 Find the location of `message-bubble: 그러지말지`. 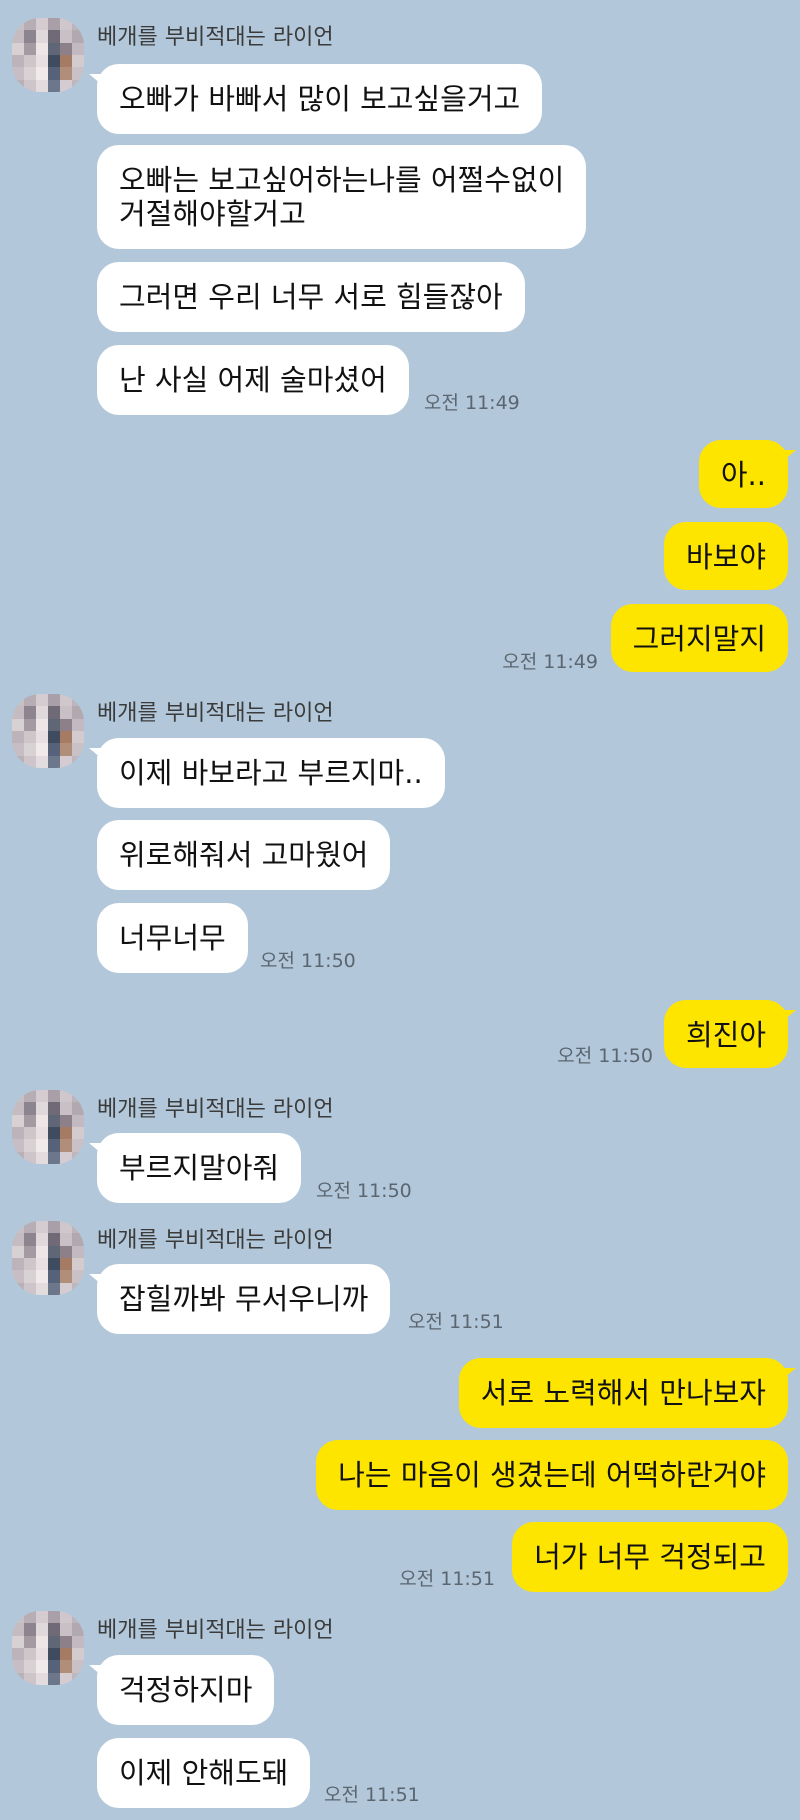

message-bubble: 그러지말지 is located at coordinates (699, 638).